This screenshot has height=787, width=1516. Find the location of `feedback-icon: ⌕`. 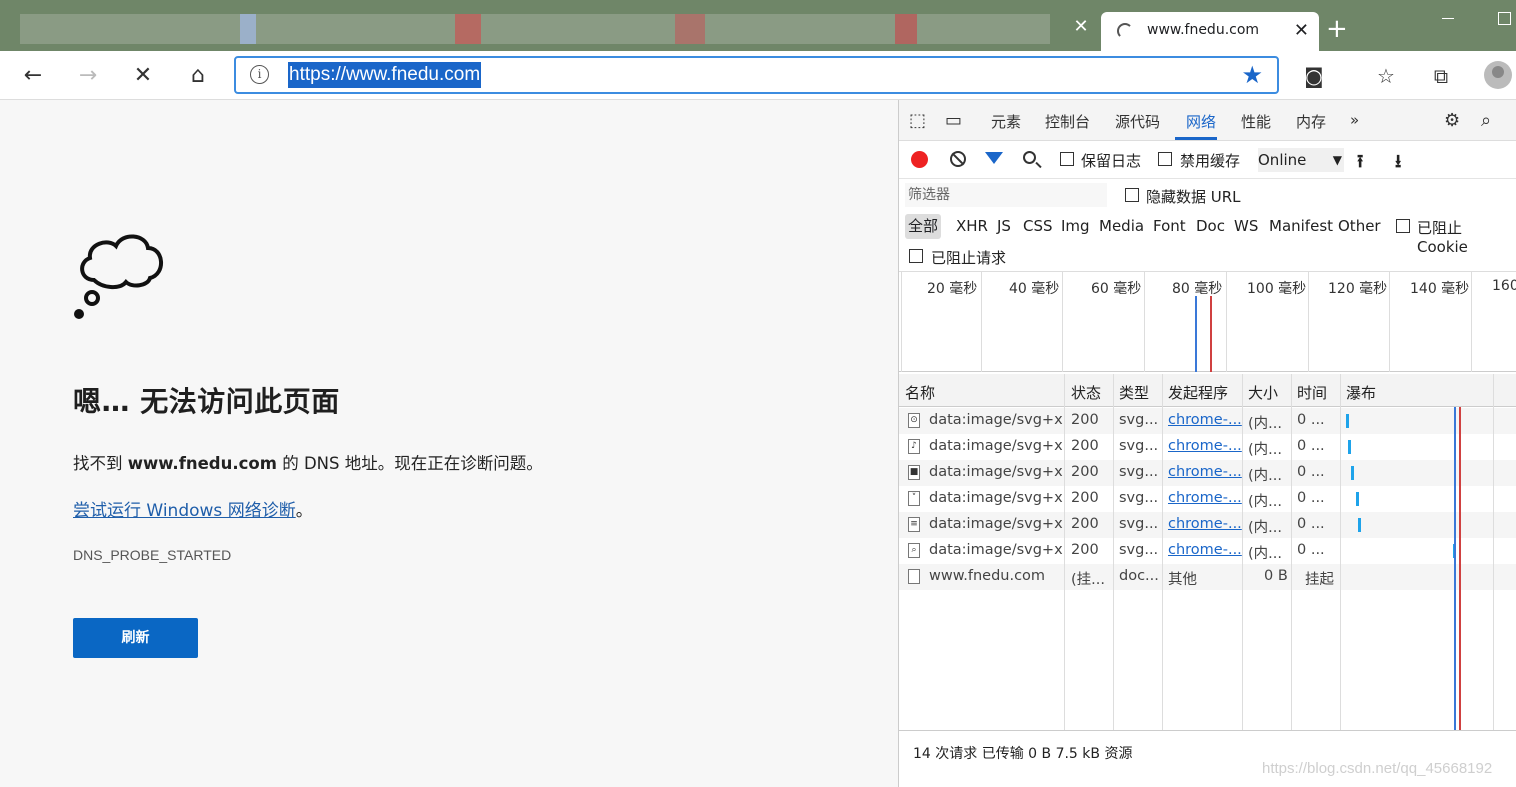

feedback-icon: ⌕ is located at coordinates (1486, 120).